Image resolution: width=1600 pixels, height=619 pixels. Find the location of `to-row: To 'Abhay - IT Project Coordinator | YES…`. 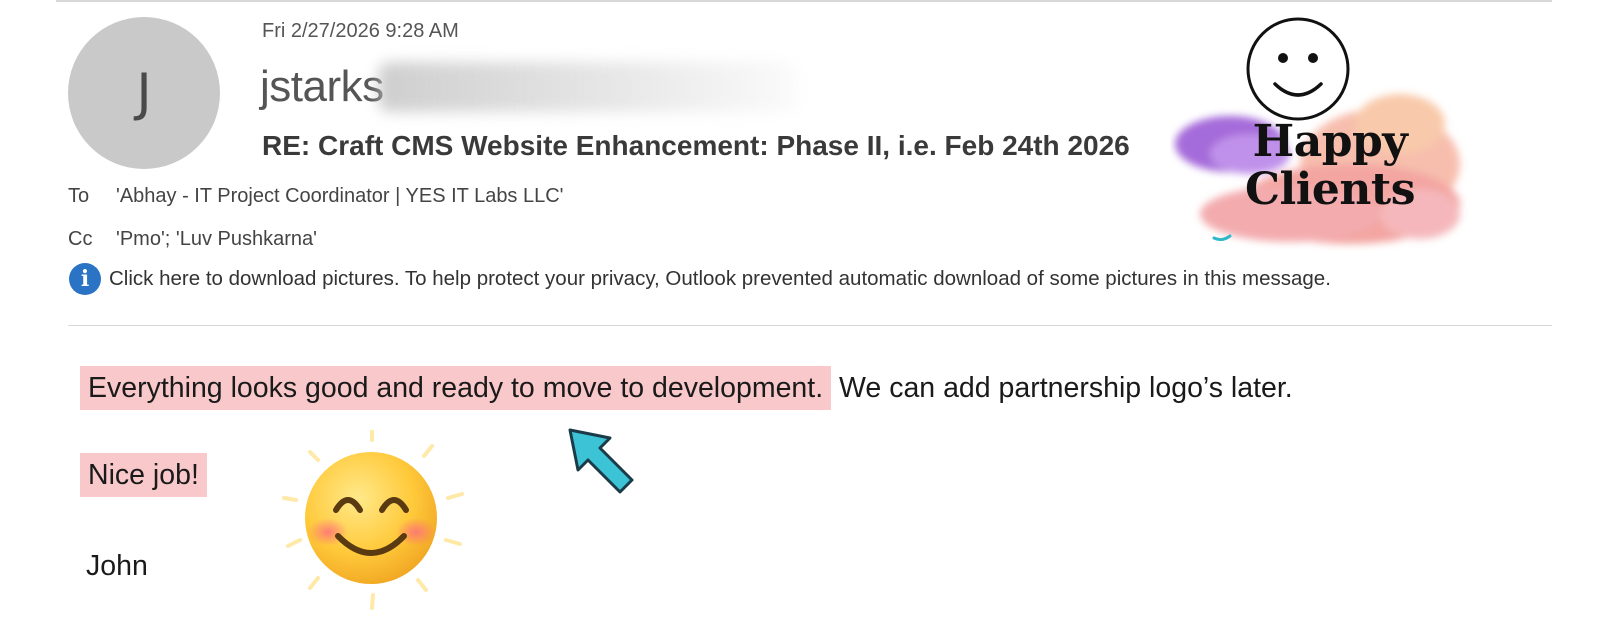

to-row: To 'Abhay - IT Project Coordinator | YES… is located at coordinates (316, 196).